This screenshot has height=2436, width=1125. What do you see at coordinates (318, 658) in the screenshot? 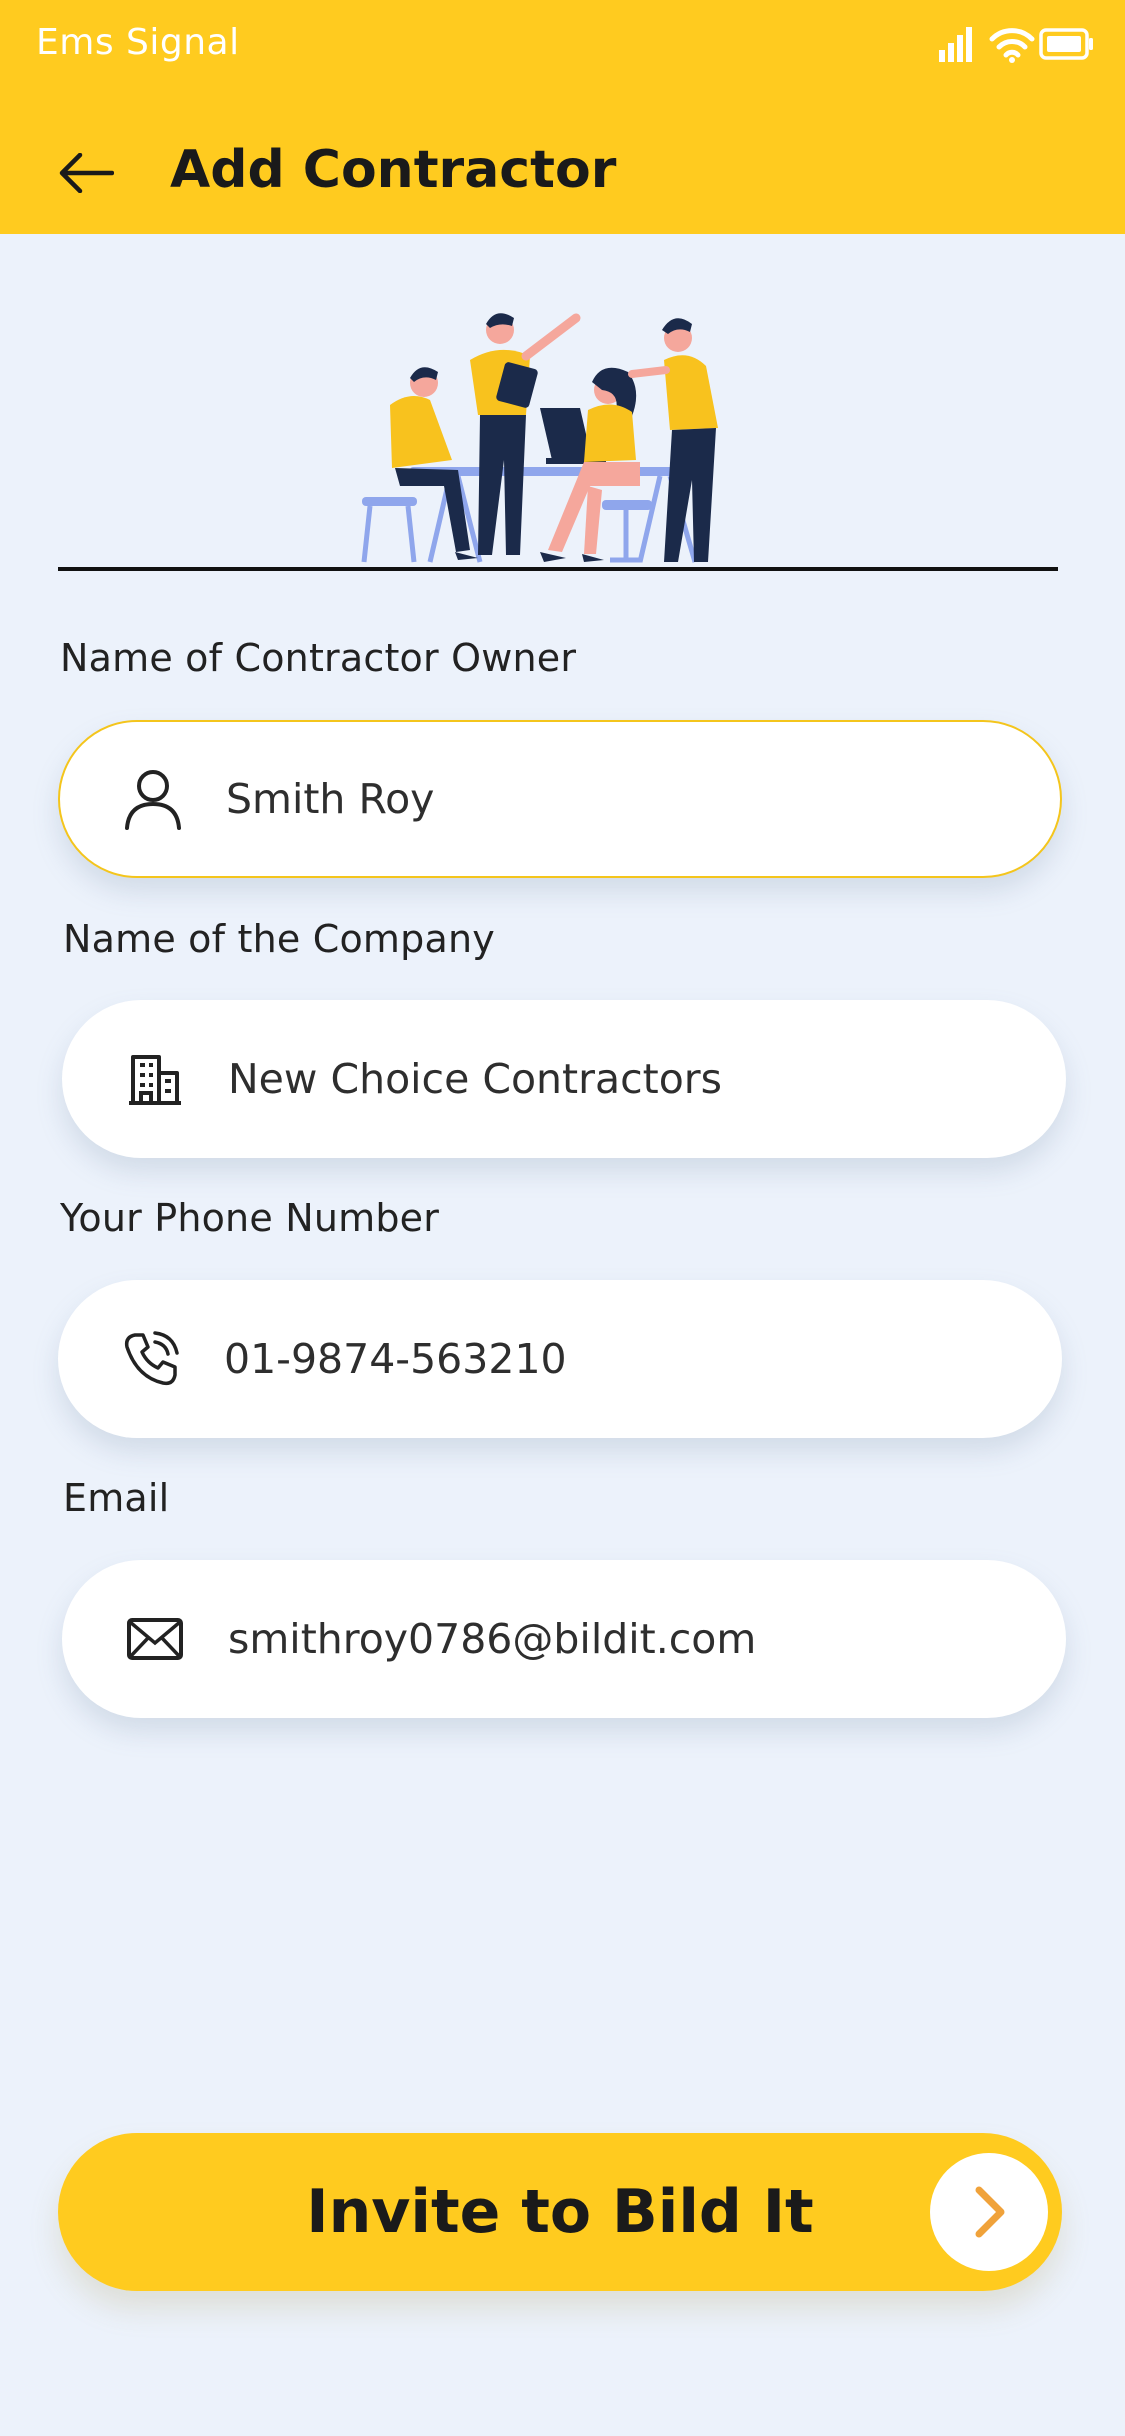
I see `owner-label: Name of Contractor Owner` at bounding box center [318, 658].